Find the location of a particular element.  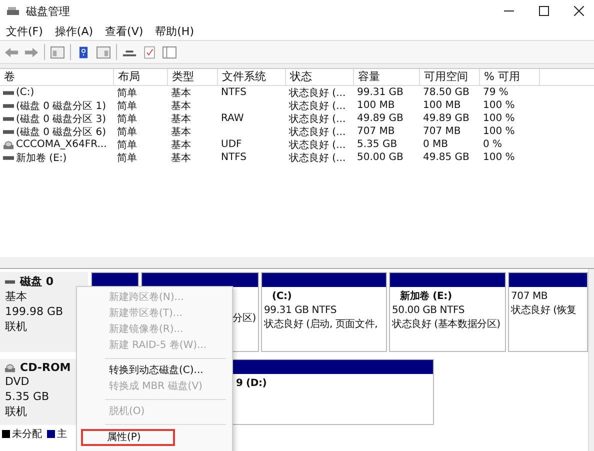

panel-icon is located at coordinates (103, 52).